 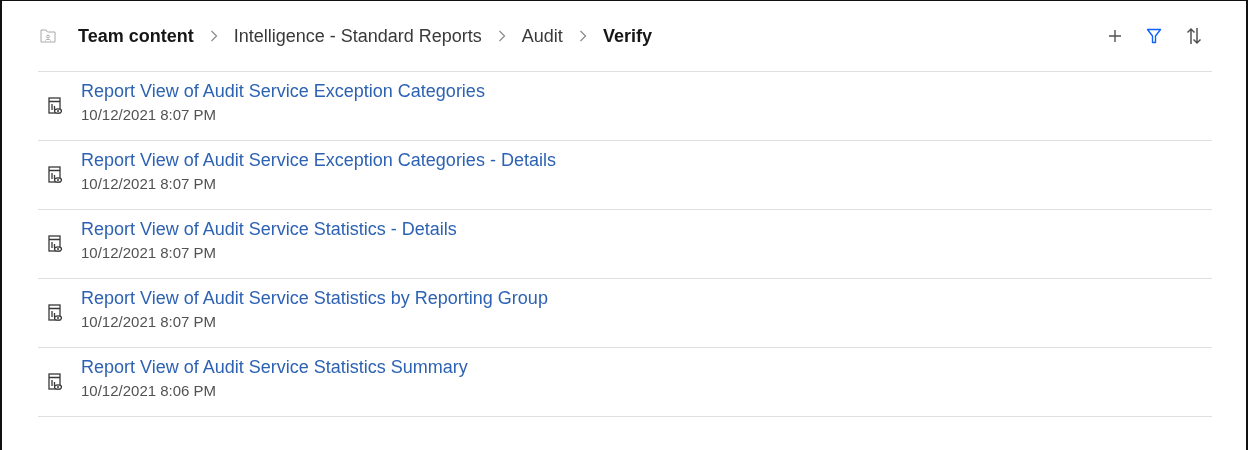 I want to click on report-link: Report View of Audit Service Exception Categories, so click(x=283, y=91).